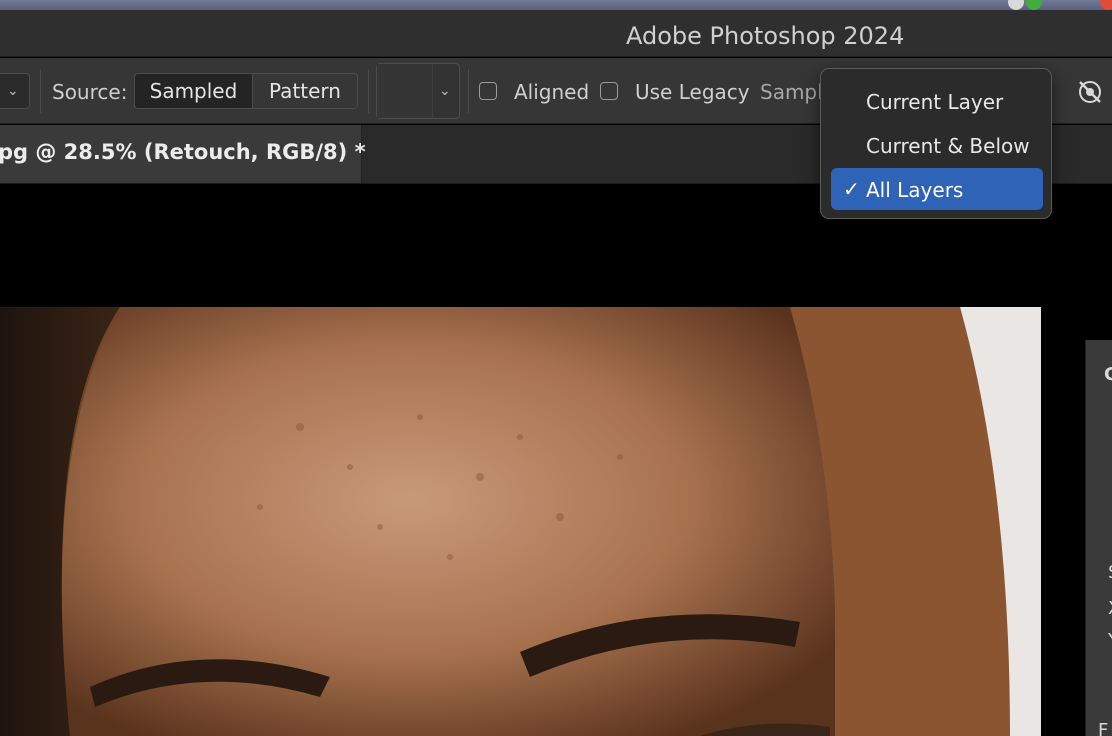 The width and height of the screenshot is (1112, 736). Describe the element at coordinates (851, 189) in the screenshot. I see `checkmark-icon: ✓` at that location.